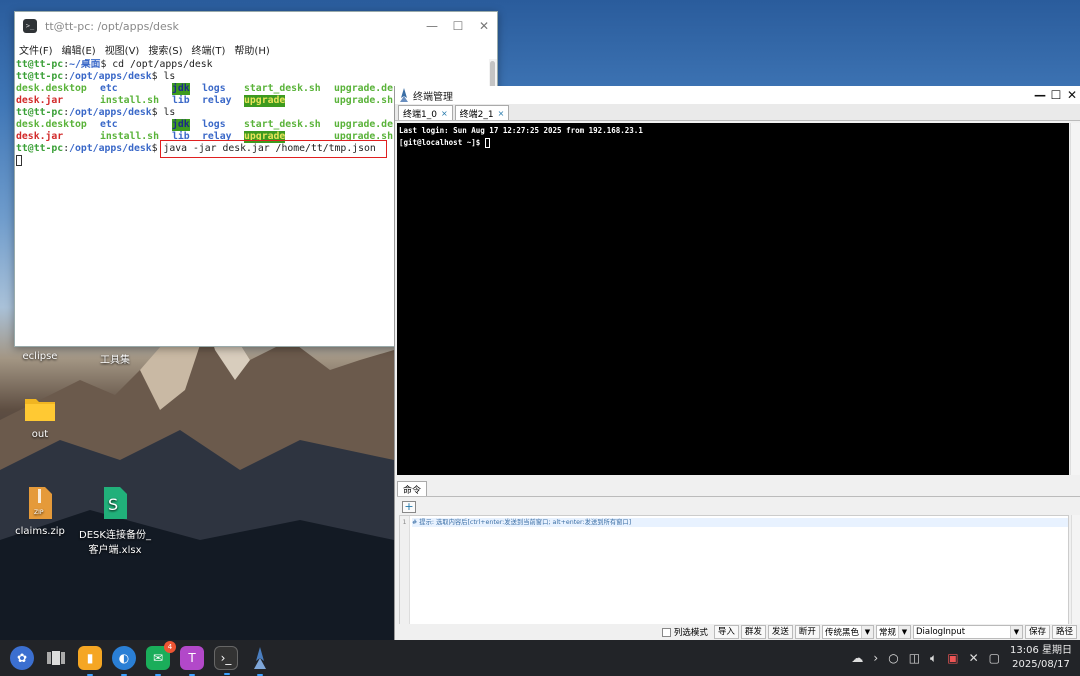  I want to click on text-editor-icon: T, so click(192, 661).